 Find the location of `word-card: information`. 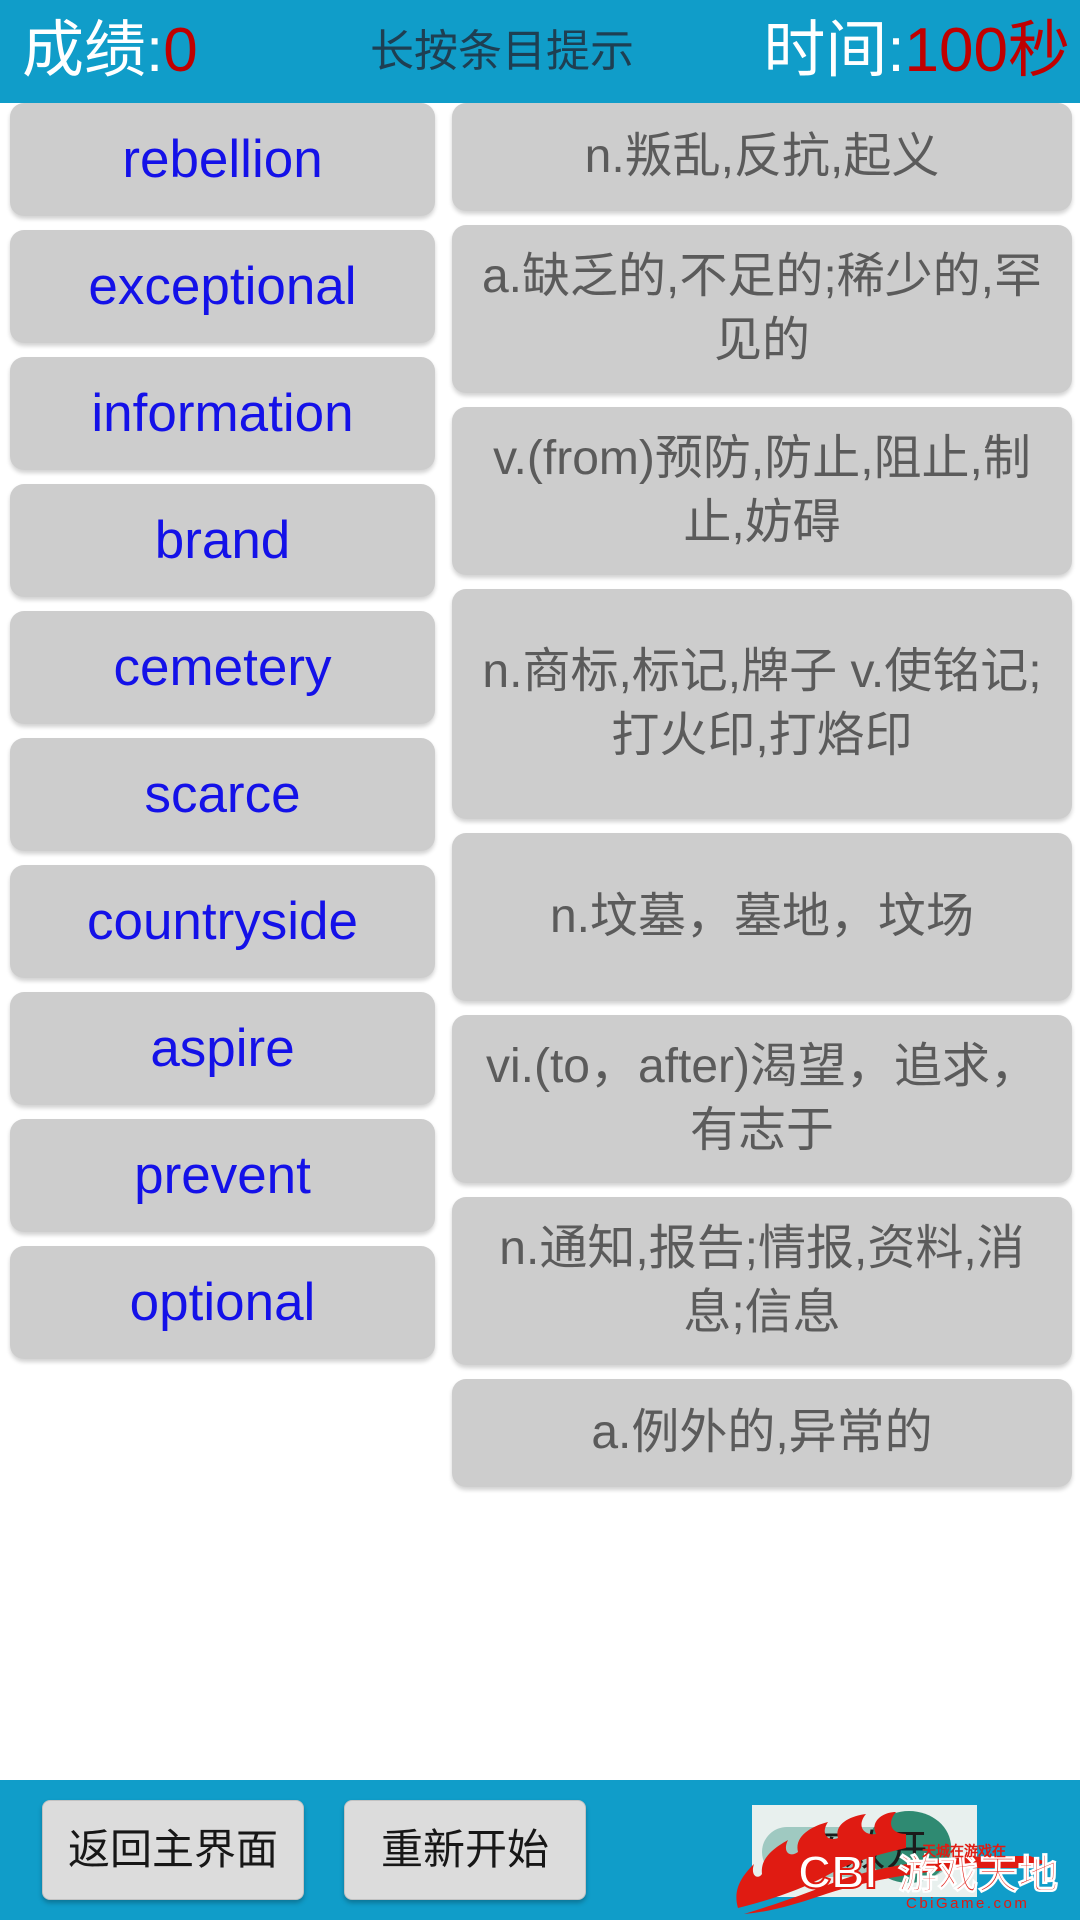

word-card: information is located at coordinates (222, 413).